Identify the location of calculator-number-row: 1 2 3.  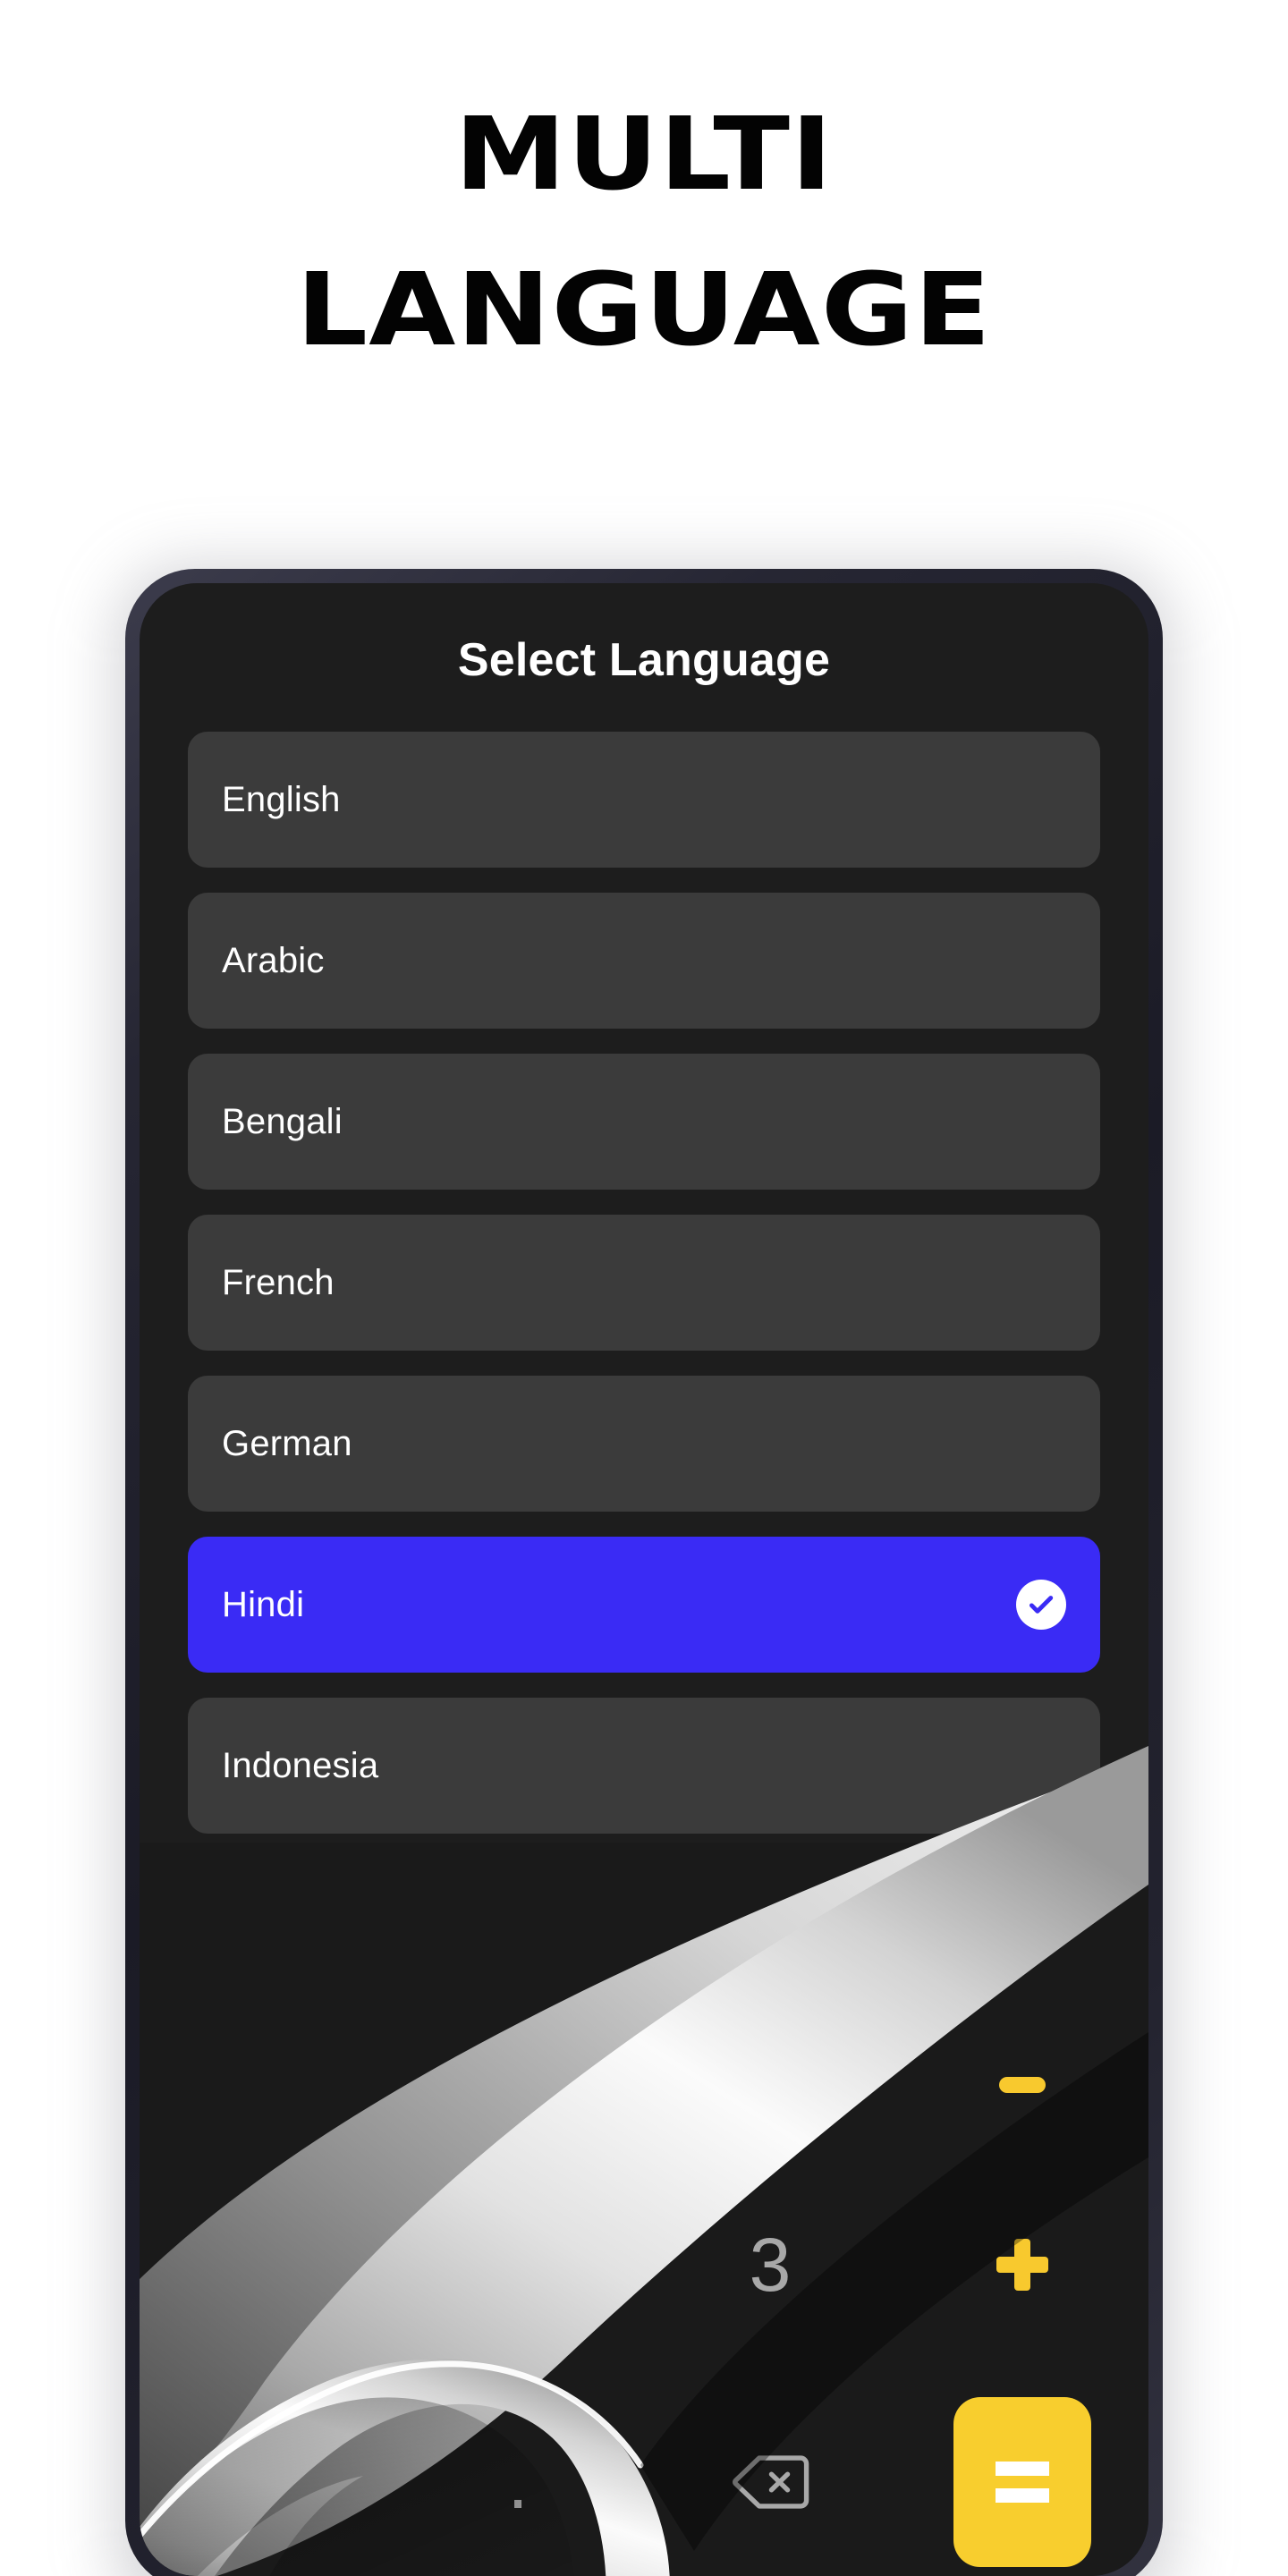
(644, 2264).